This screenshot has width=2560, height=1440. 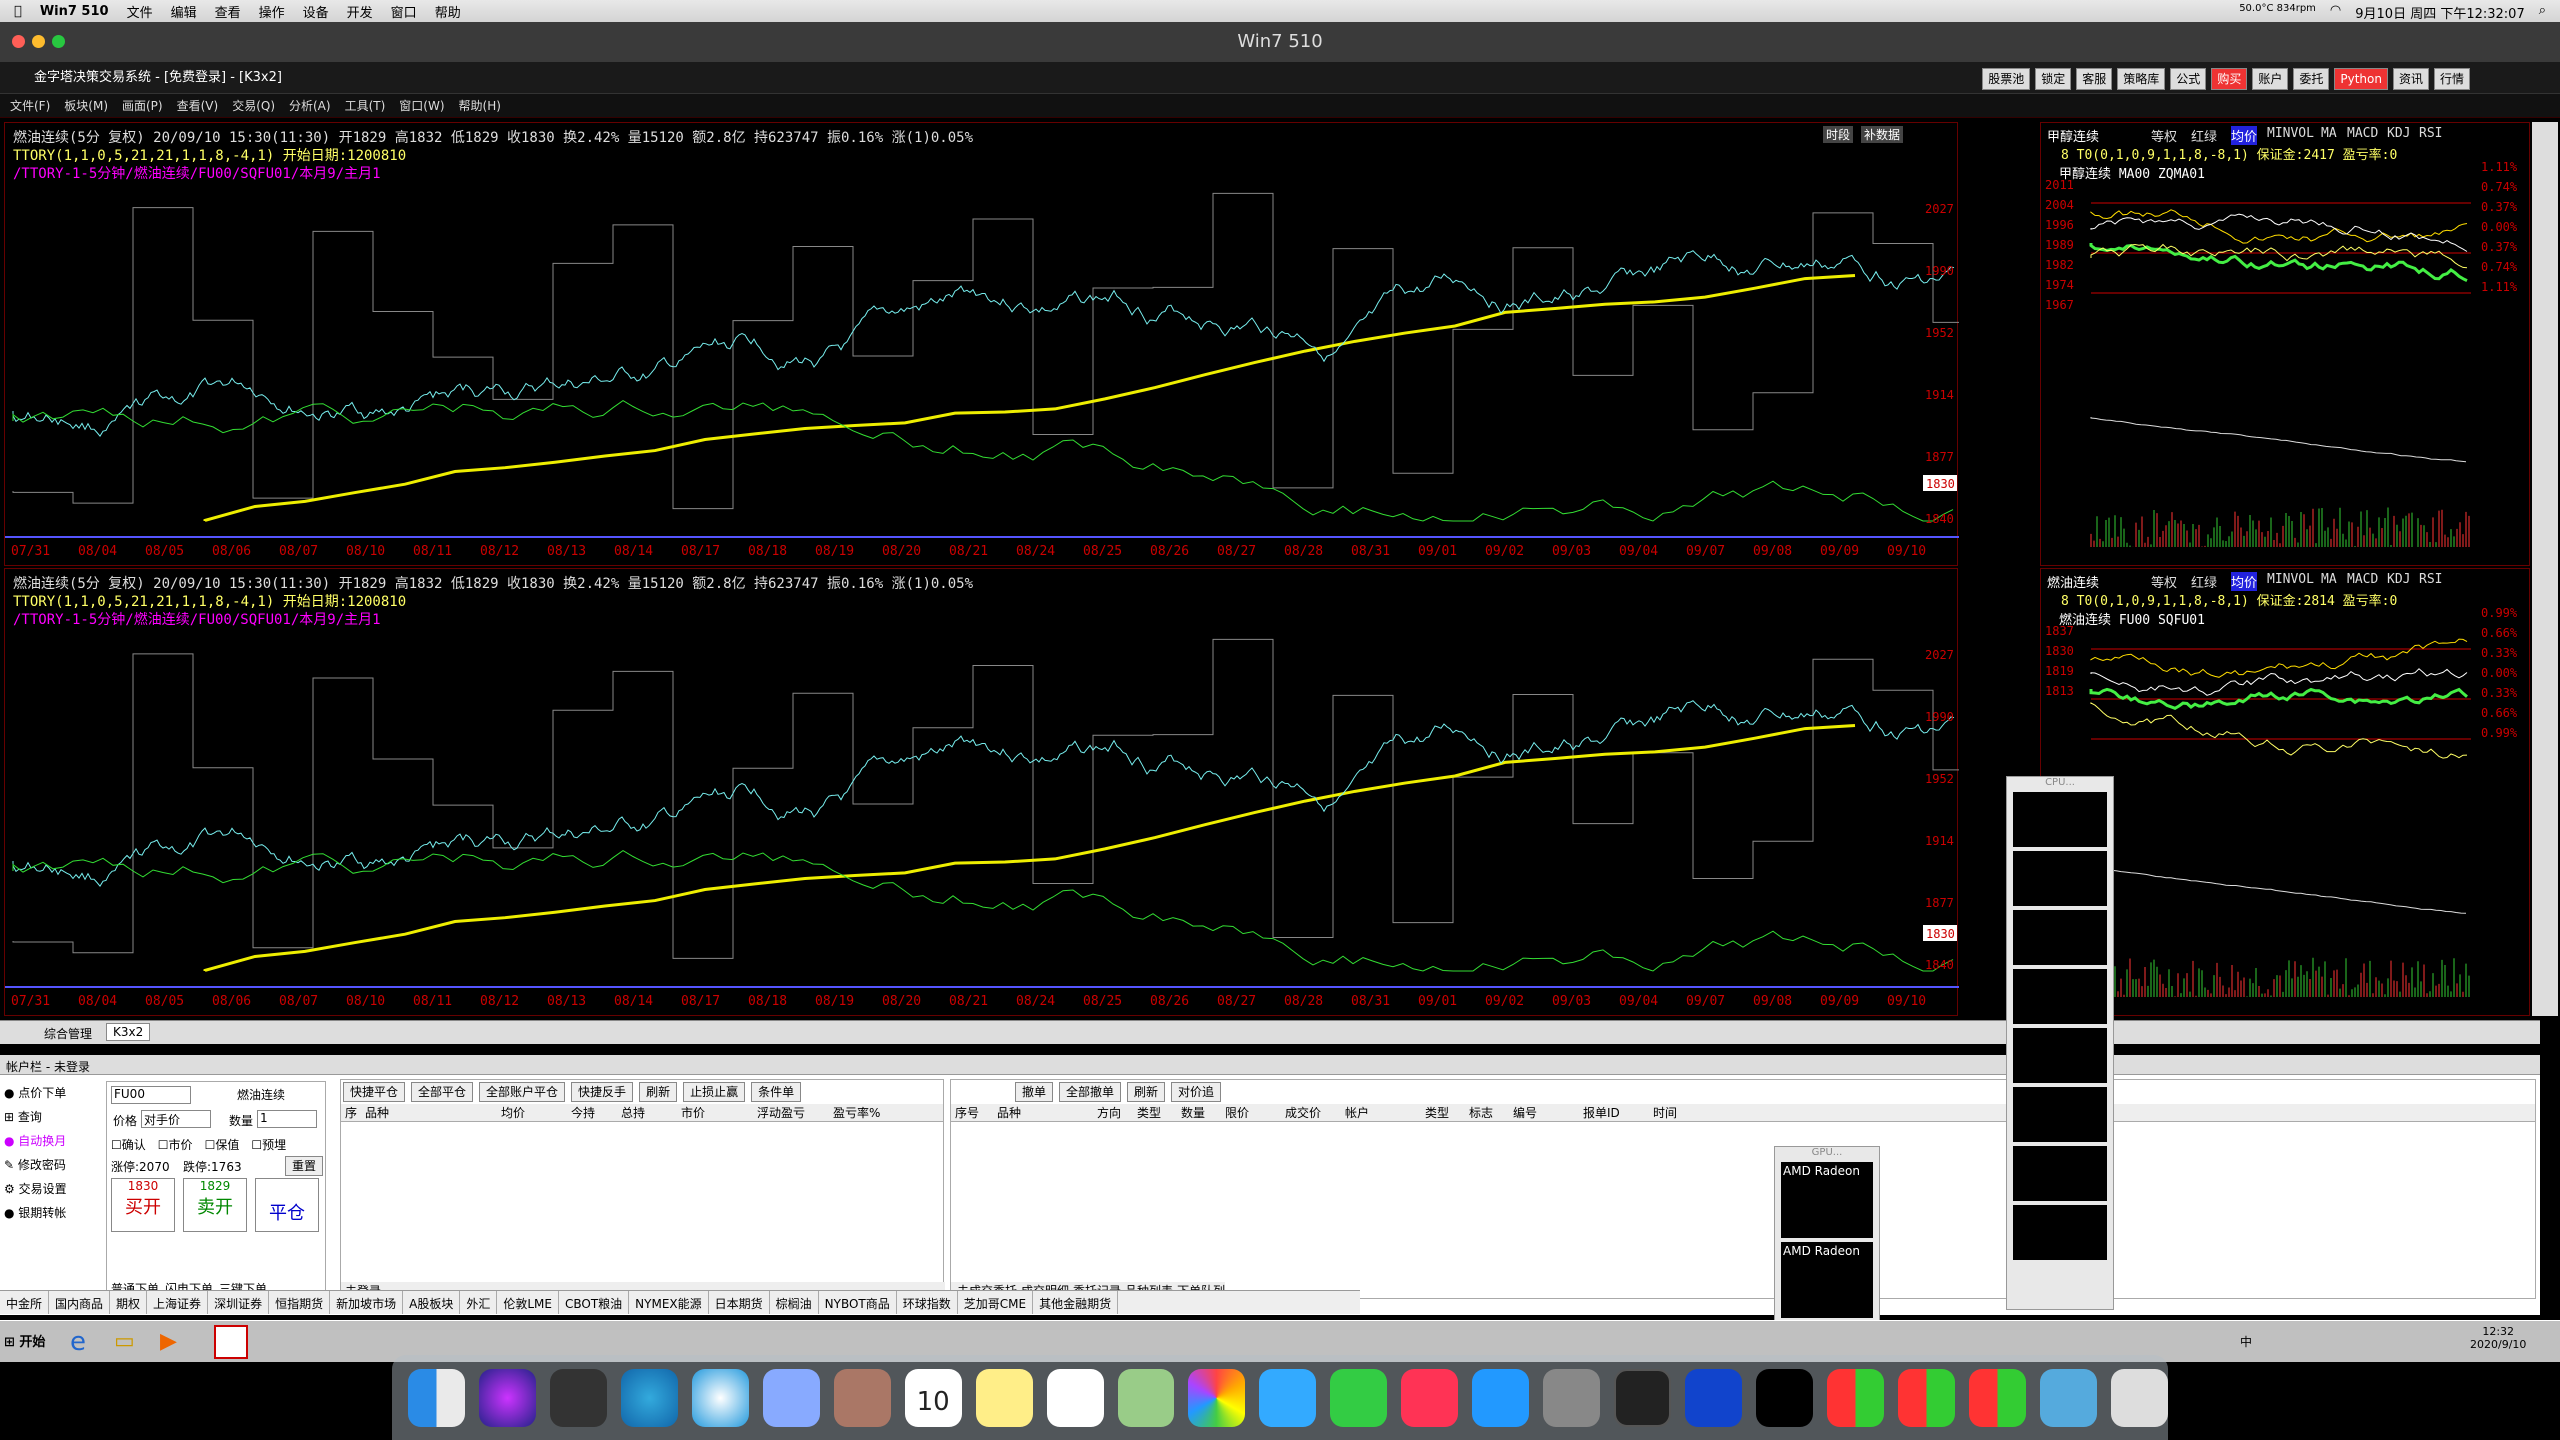 I want to click on top-button: 行情, so click(x=2451, y=79).